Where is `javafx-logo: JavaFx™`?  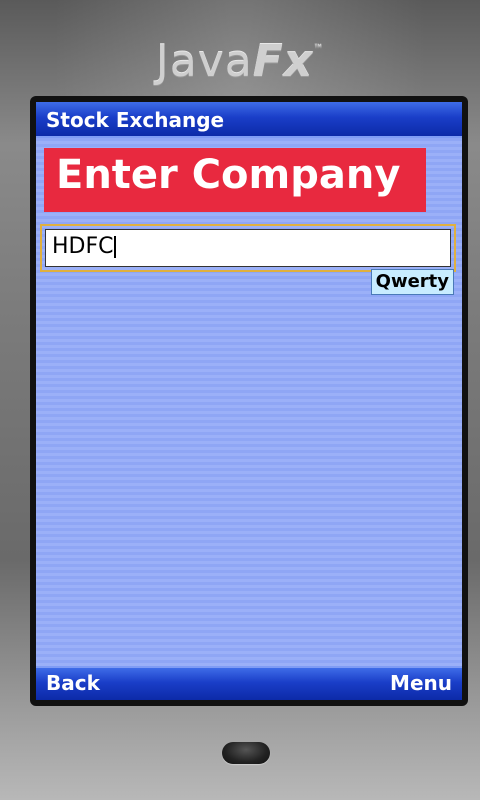 javafx-logo: JavaFx™ is located at coordinates (240, 61).